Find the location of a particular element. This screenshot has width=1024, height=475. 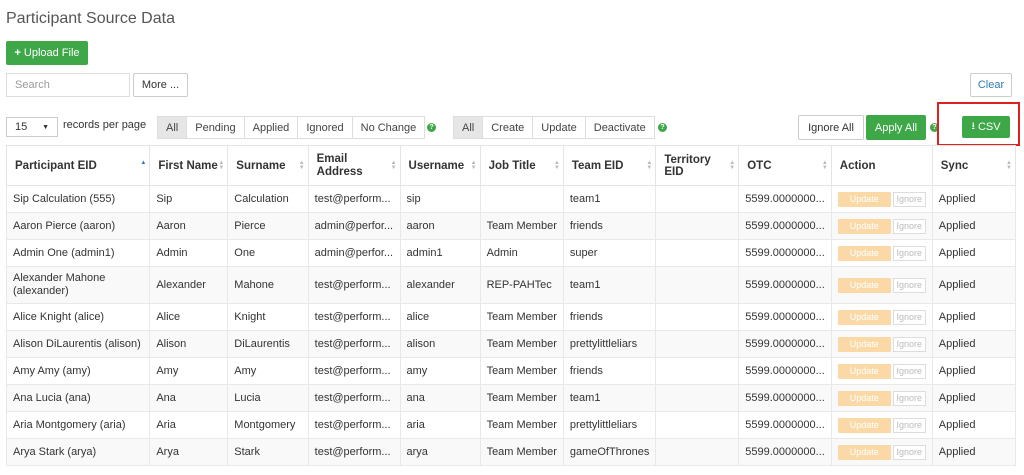

col-territory-eid: Territory EID ▲ ▼ is located at coordinates (697, 165).